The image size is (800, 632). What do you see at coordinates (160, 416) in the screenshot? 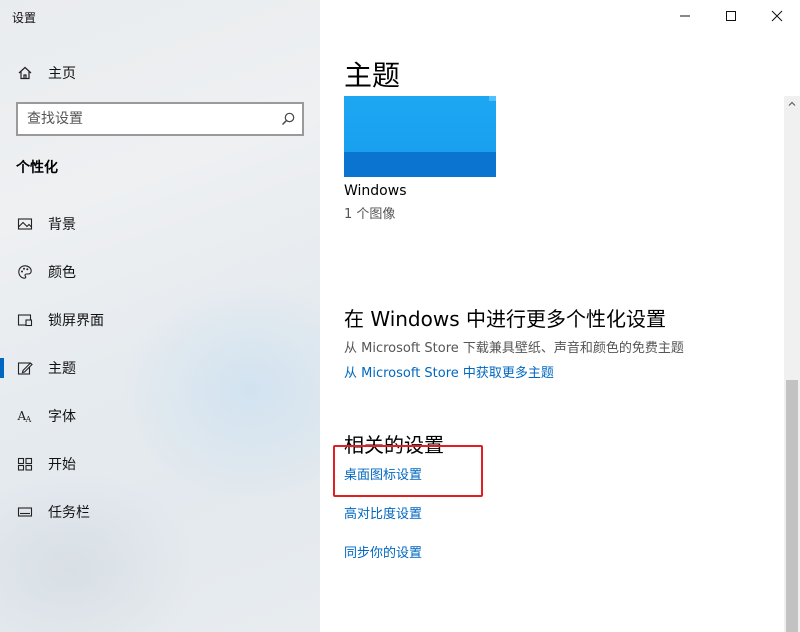
I see `sidebar-item-fonts: AA 字体` at bounding box center [160, 416].